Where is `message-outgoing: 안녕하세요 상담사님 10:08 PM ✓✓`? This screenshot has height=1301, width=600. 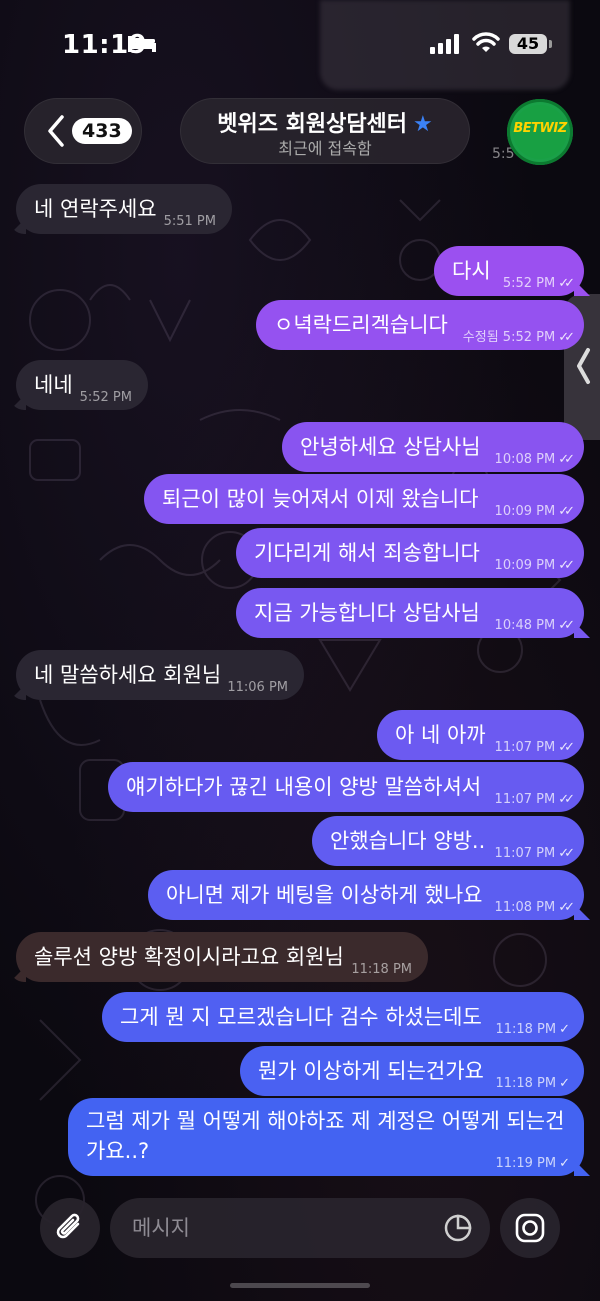 message-outgoing: 안녕하세요 상담사님 10:08 PM ✓✓ is located at coordinates (433, 447).